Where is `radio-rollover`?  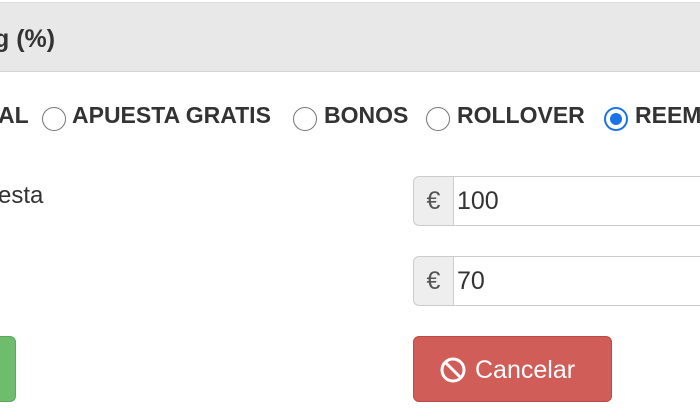 radio-rollover is located at coordinates (438, 119).